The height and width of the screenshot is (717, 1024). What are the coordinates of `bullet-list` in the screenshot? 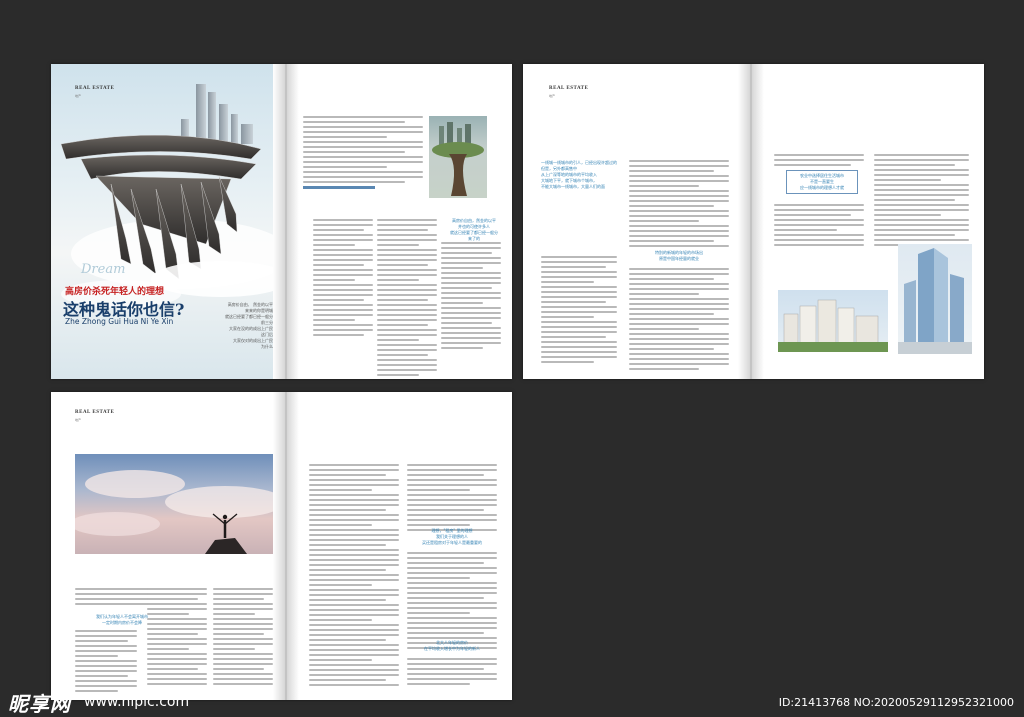 It's located at (363, 152).